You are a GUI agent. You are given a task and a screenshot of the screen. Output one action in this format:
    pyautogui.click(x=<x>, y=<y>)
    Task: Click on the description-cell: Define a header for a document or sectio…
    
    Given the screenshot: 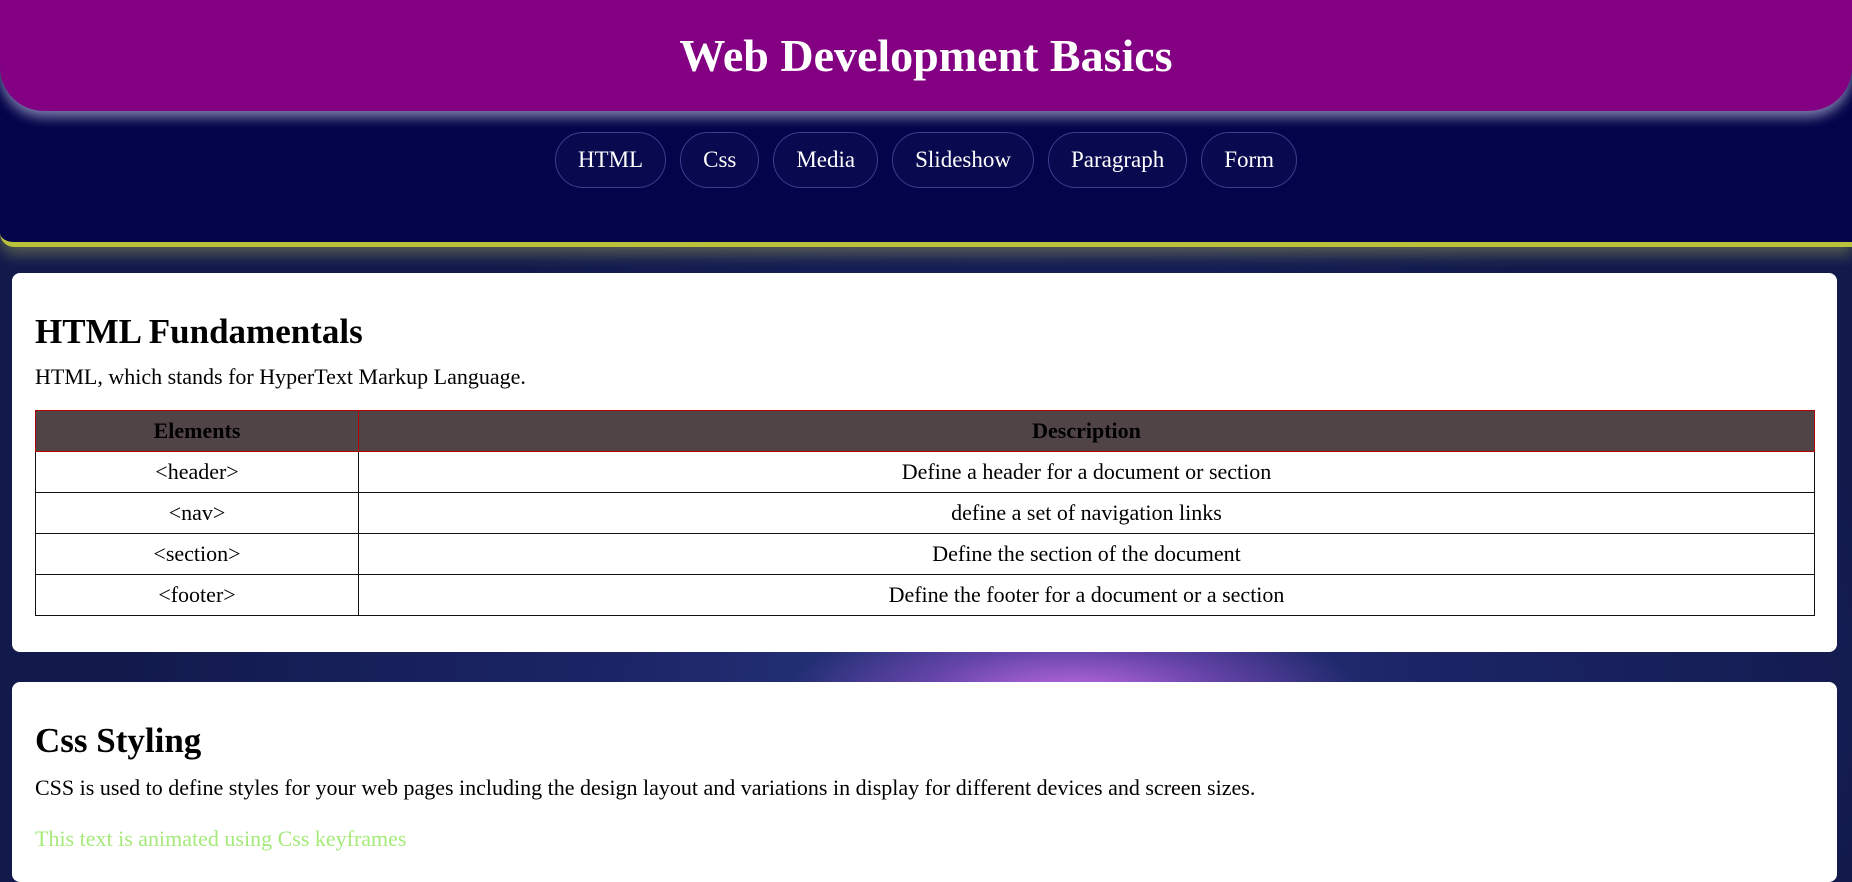 What is the action you would take?
    pyautogui.click(x=1086, y=472)
    